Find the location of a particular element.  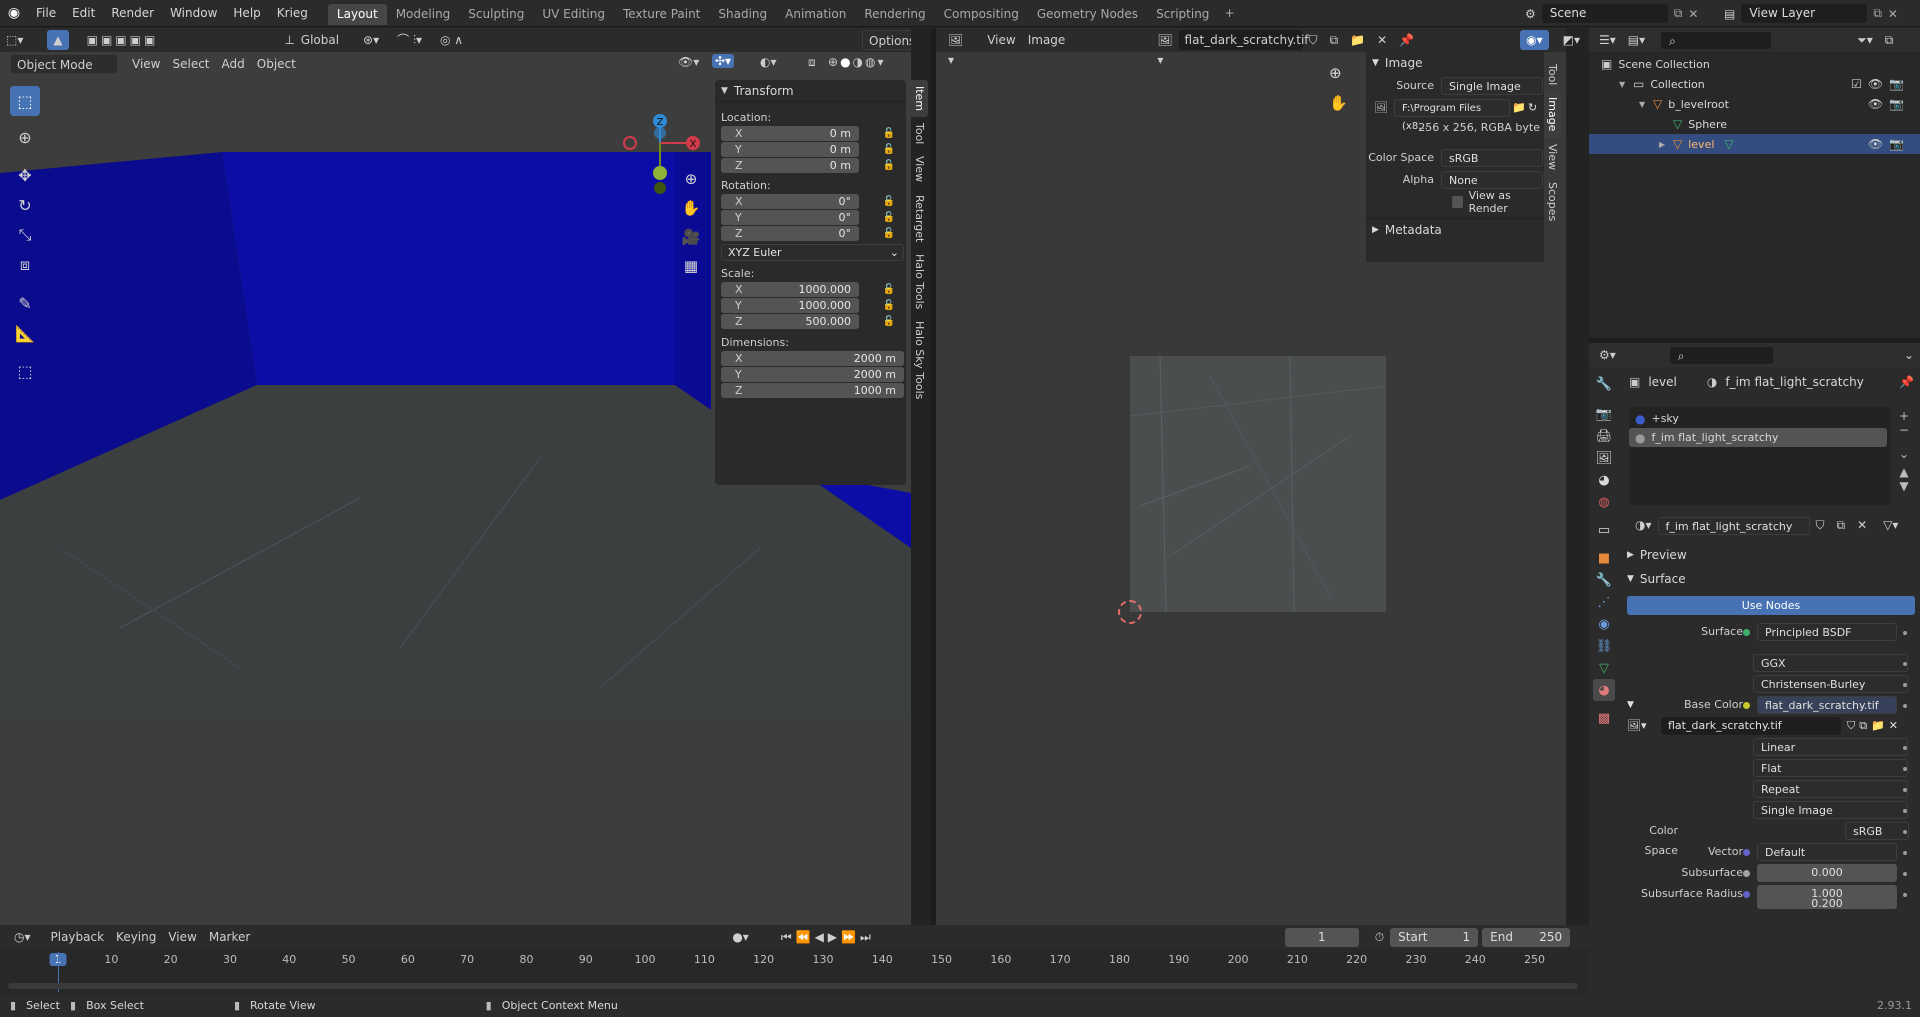

new-image-icon: ⧉ is located at coordinates (1334, 40).